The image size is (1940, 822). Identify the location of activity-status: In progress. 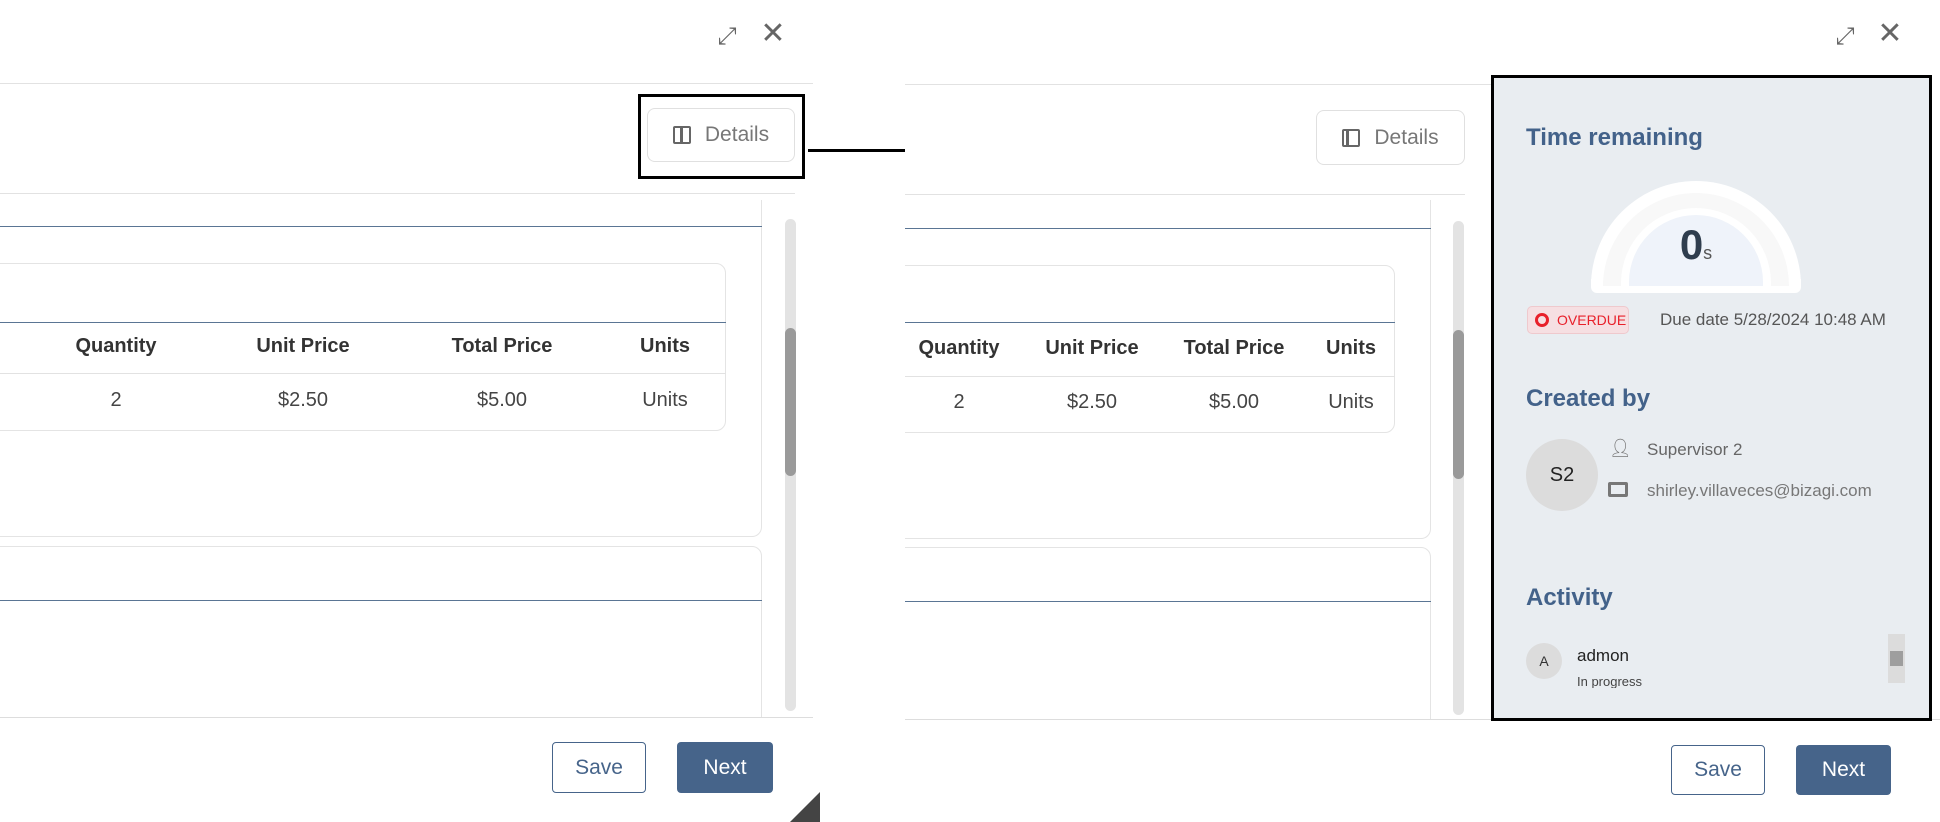
(1610, 681).